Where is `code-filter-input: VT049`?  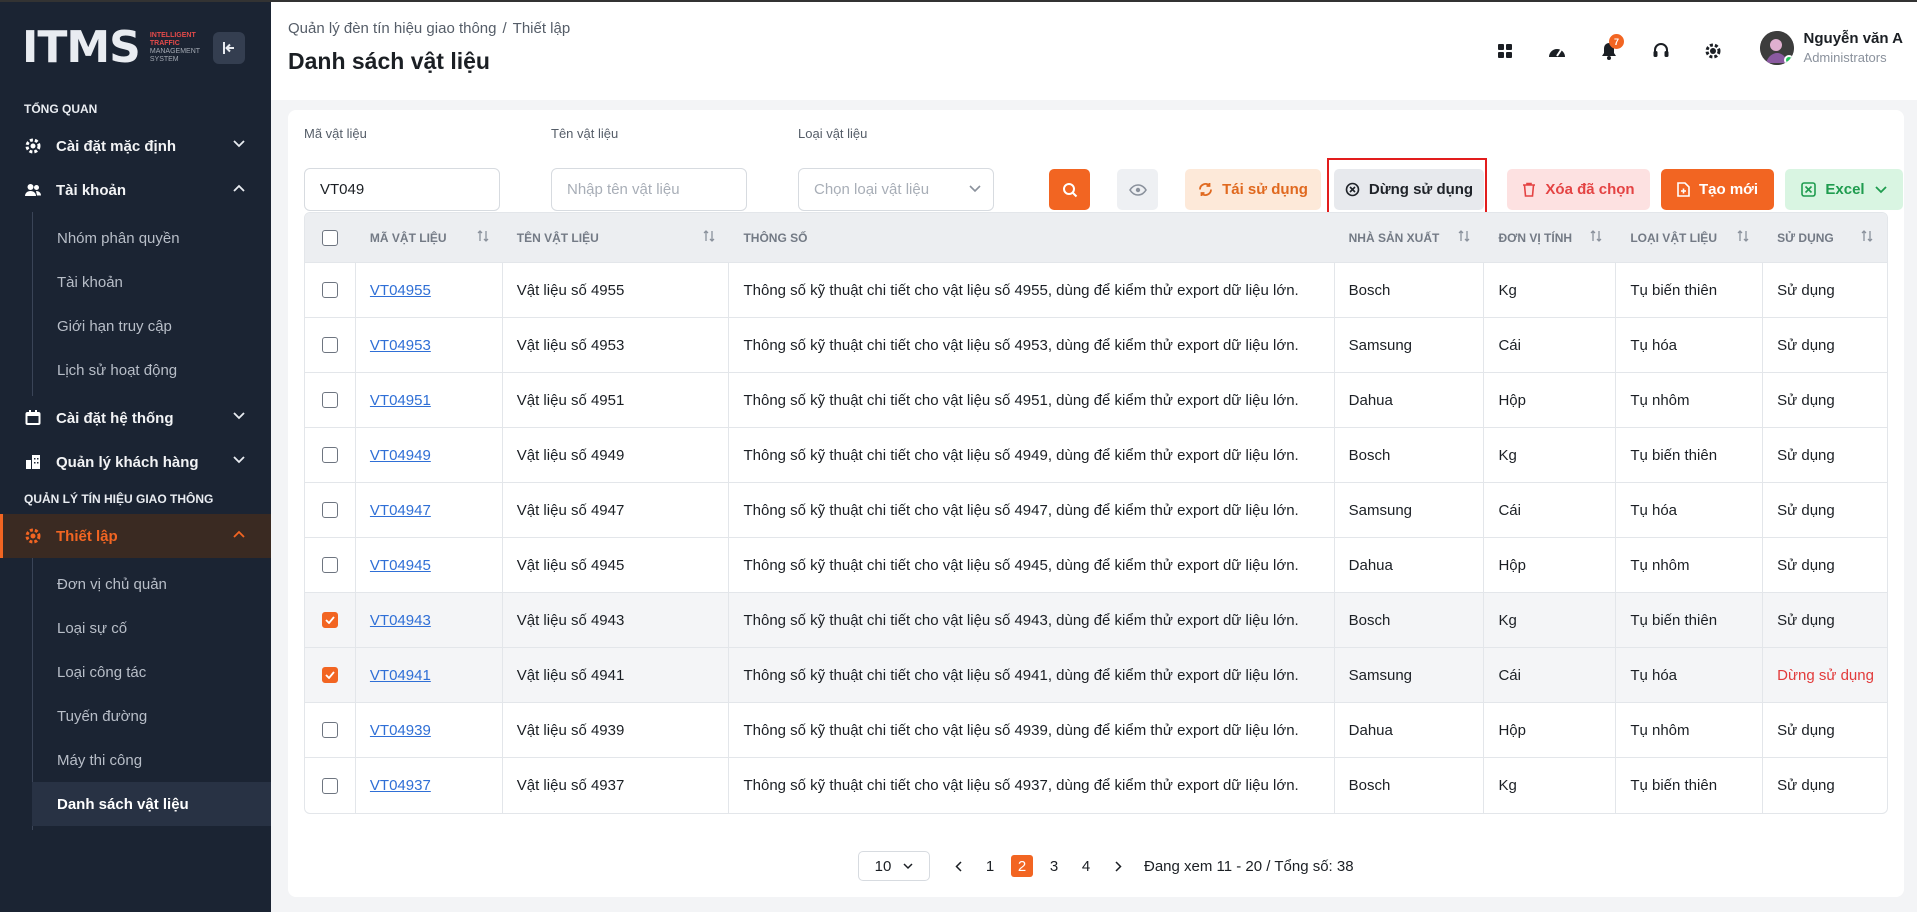
code-filter-input: VT049 is located at coordinates (402, 189).